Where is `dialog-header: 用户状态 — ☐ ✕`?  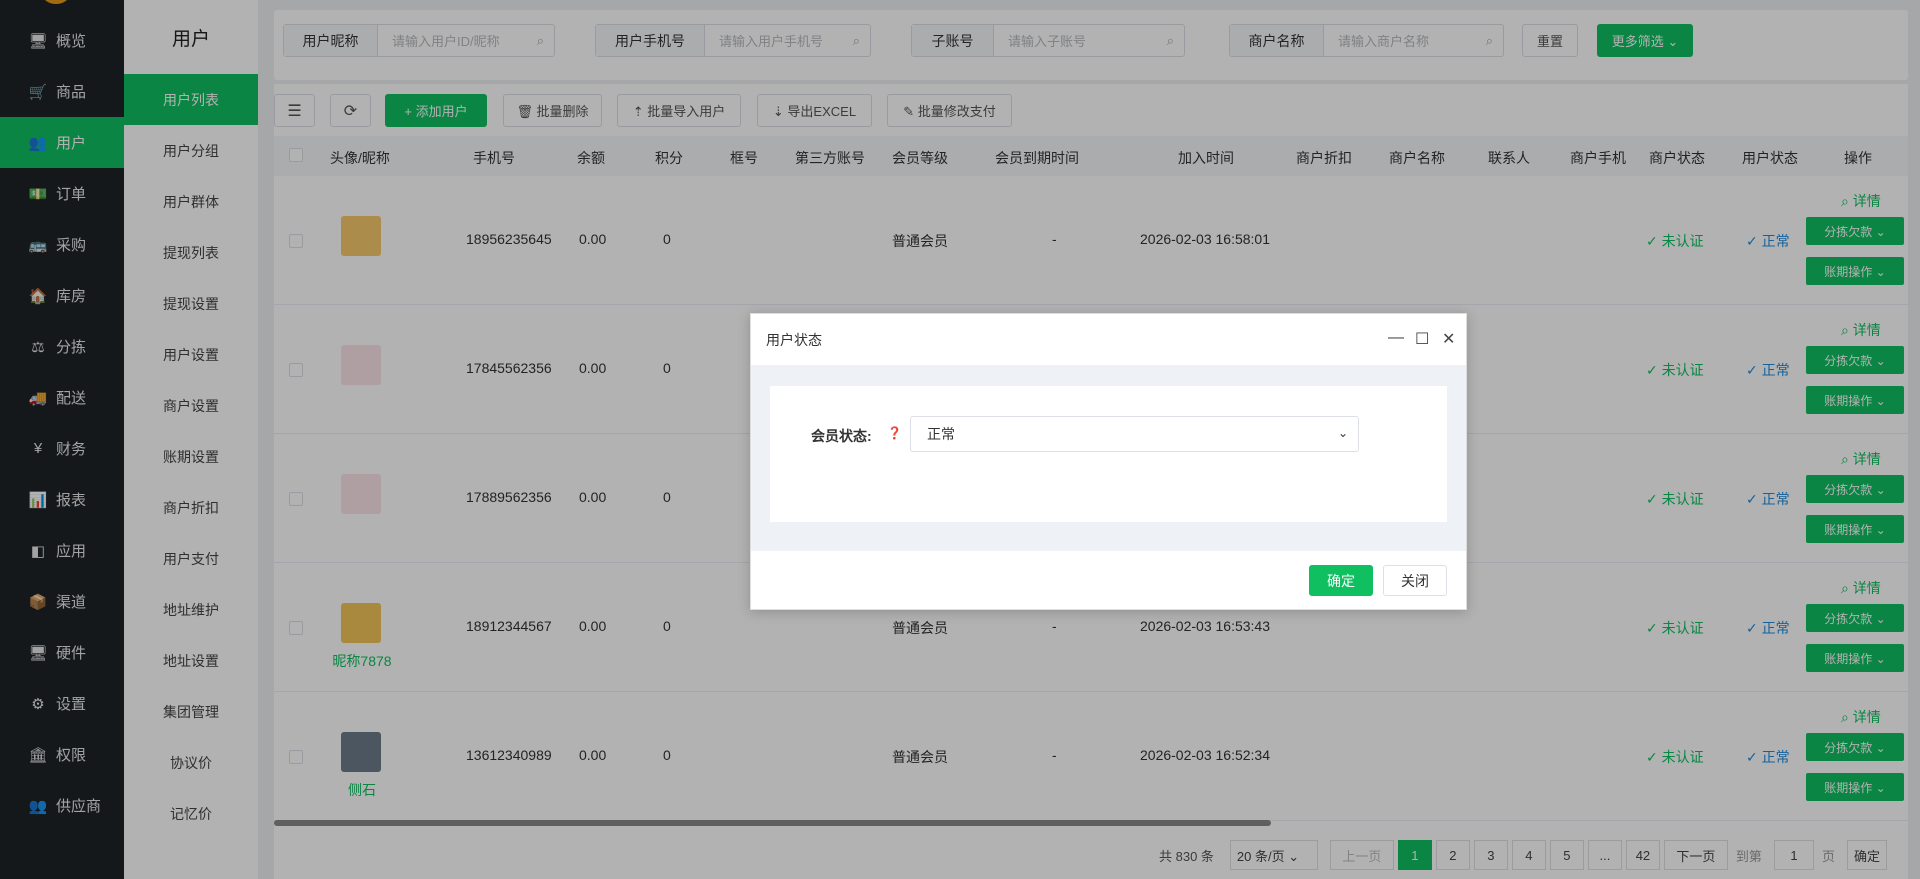 dialog-header: 用户状态 — ☐ ✕ is located at coordinates (1108, 339).